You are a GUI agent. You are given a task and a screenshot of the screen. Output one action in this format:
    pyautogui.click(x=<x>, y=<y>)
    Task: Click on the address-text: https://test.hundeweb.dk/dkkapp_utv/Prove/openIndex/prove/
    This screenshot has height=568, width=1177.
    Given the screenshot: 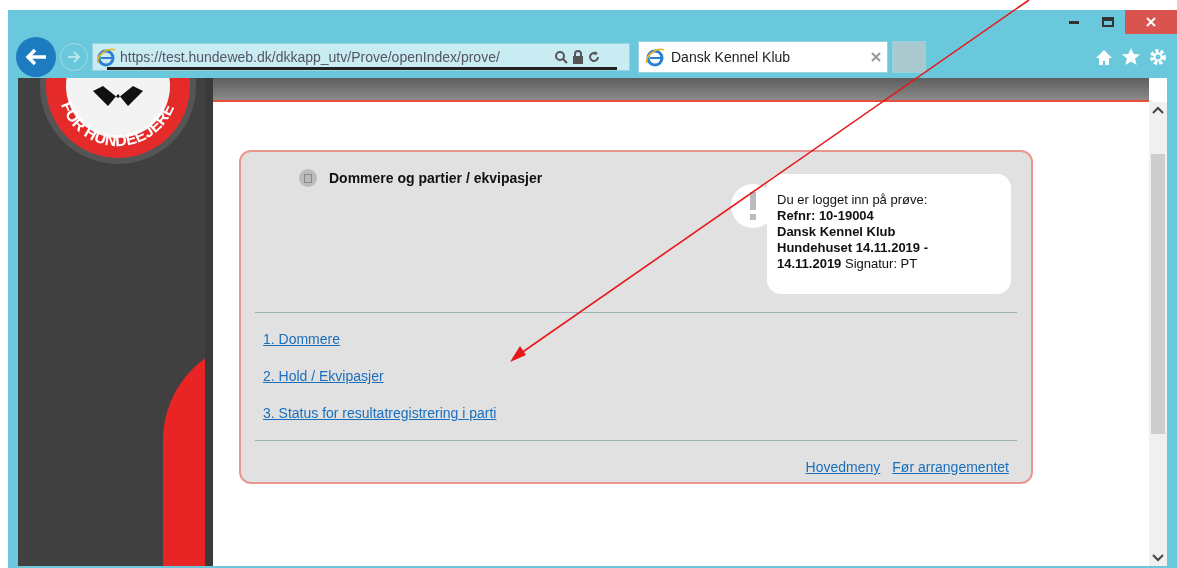 What is the action you would take?
    pyautogui.click(x=310, y=57)
    